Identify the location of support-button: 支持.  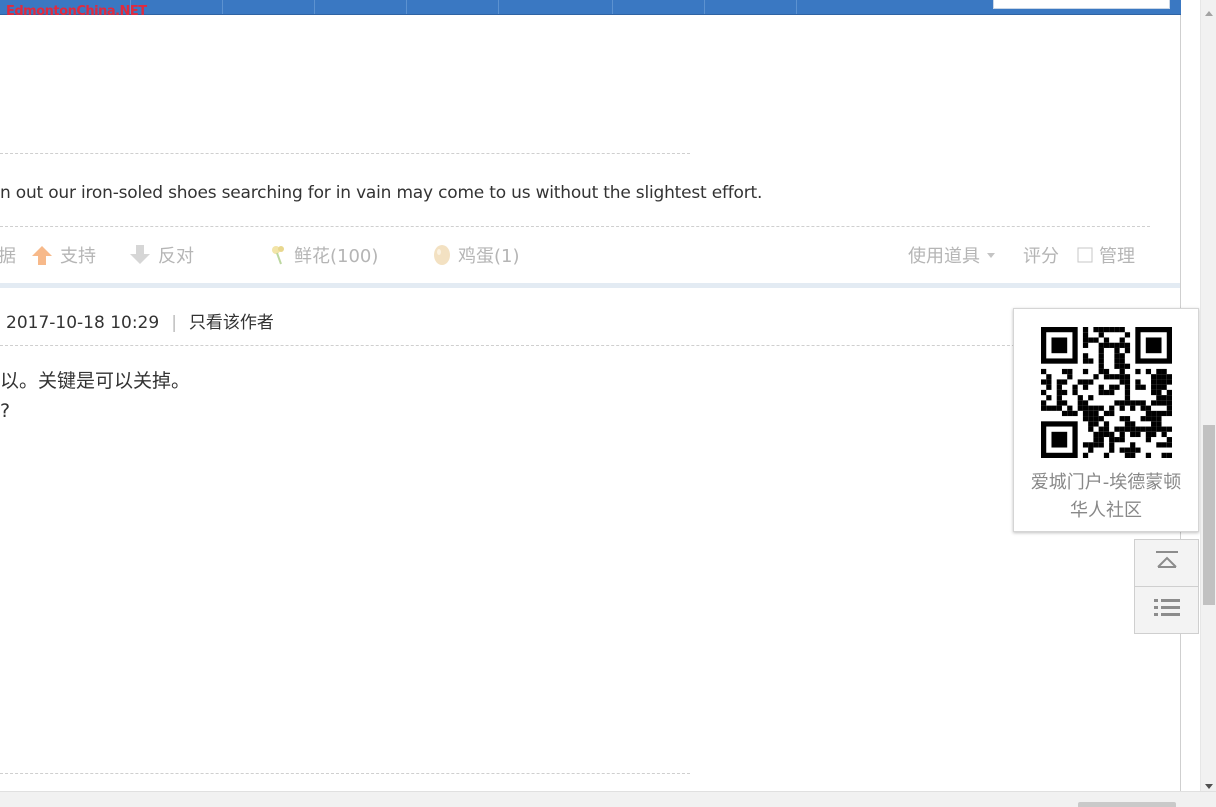
(63, 255).